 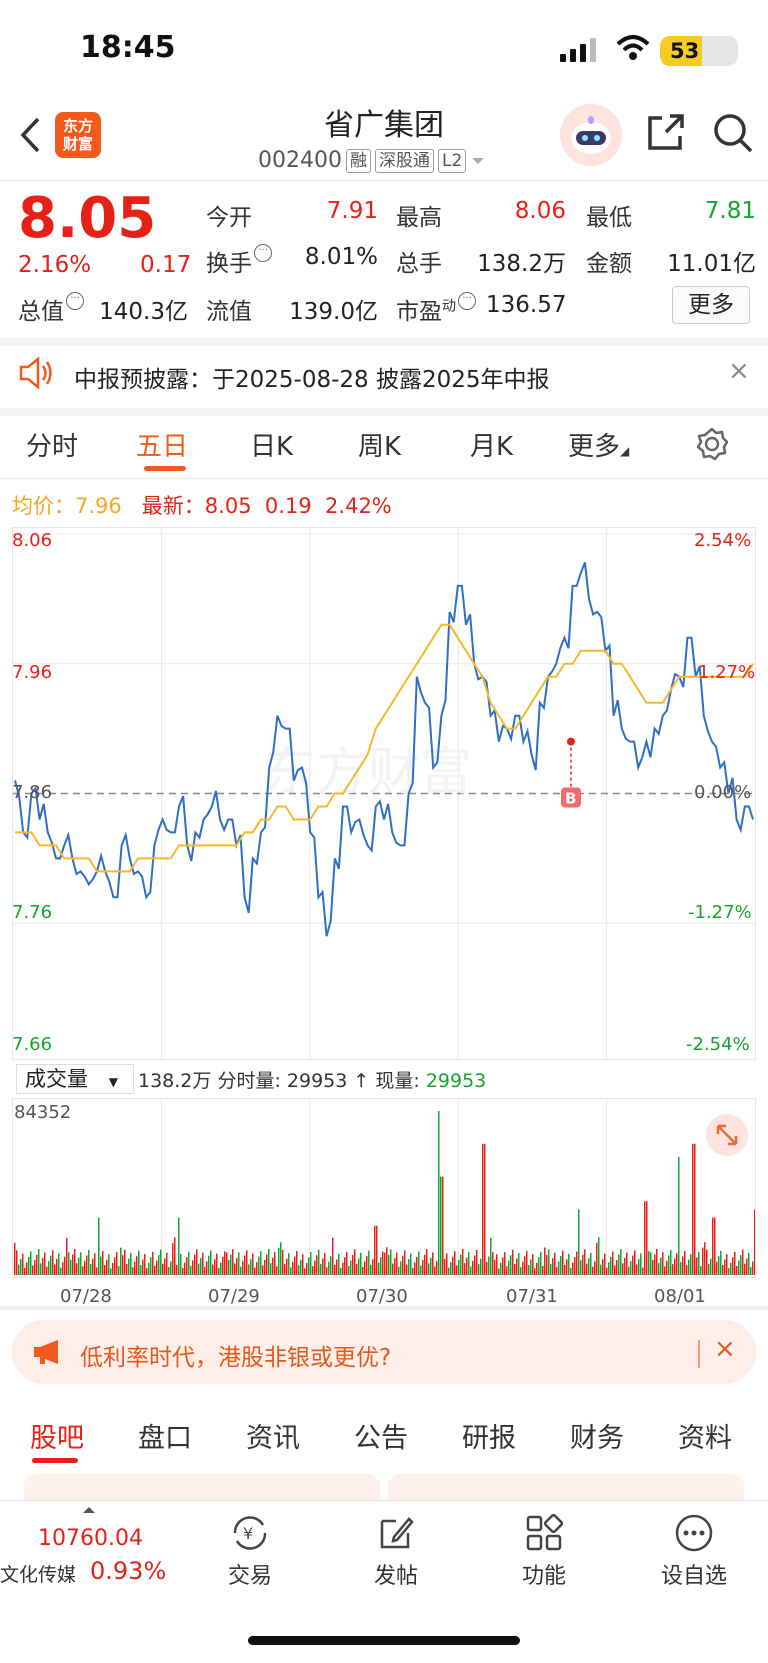 I want to click on tab-monthly-k: 月K, so click(x=491, y=444).